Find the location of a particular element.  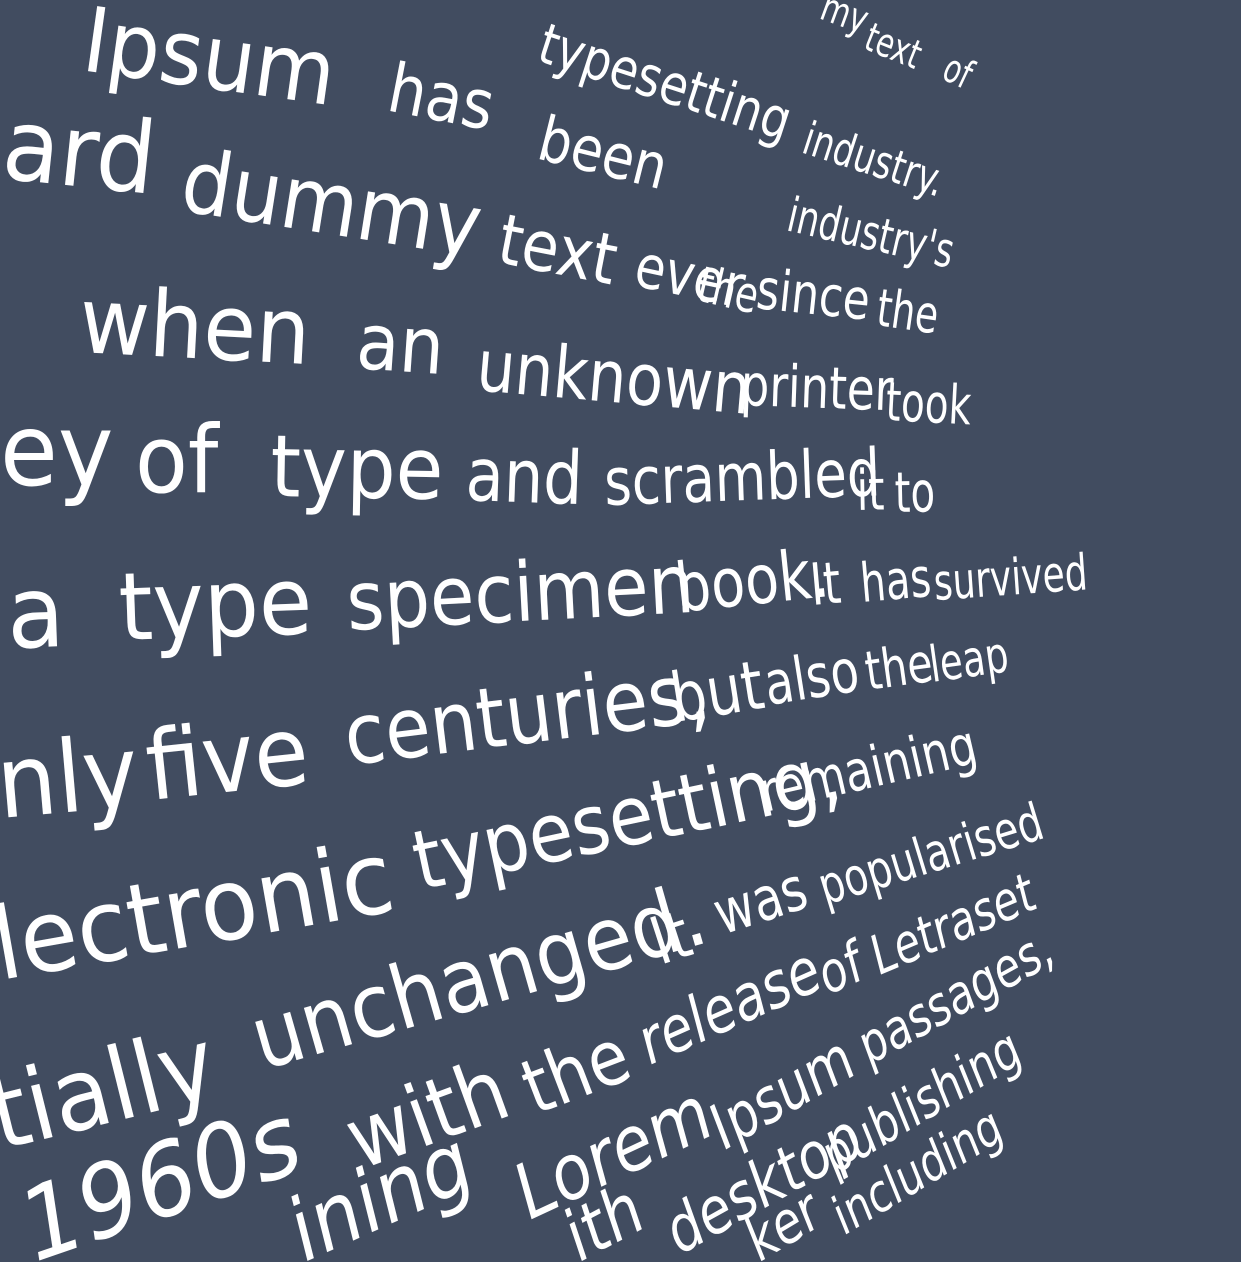

text-word: nly is located at coordinates (71, 777).